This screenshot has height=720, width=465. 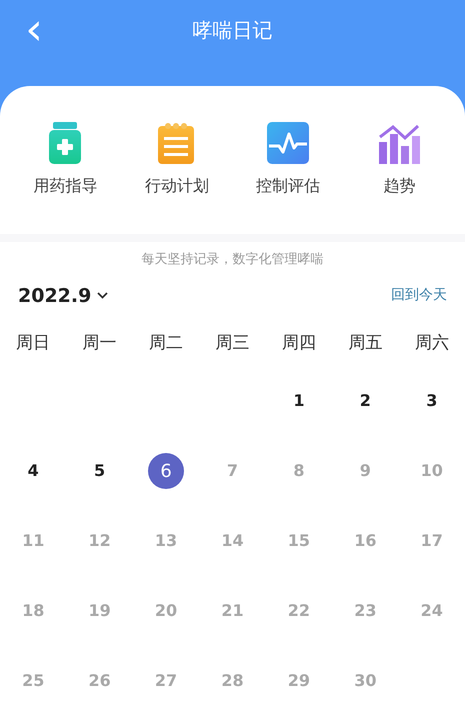 What do you see at coordinates (288, 178) in the screenshot?
I see `shortcut-button: 控制评估` at bounding box center [288, 178].